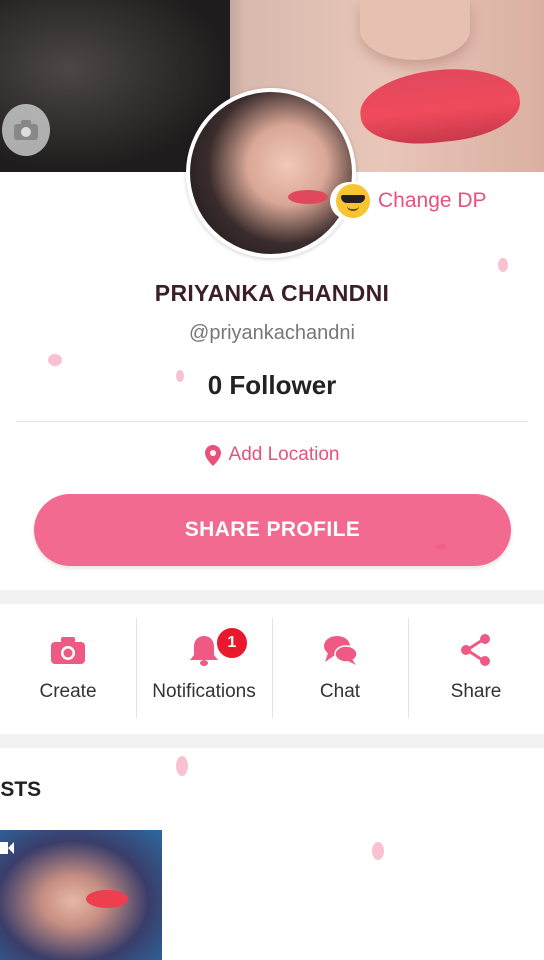  What do you see at coordinates (284, 454) in the screenshot?
I see `add-location-label: Add Location` at bounding box center [284, 454].